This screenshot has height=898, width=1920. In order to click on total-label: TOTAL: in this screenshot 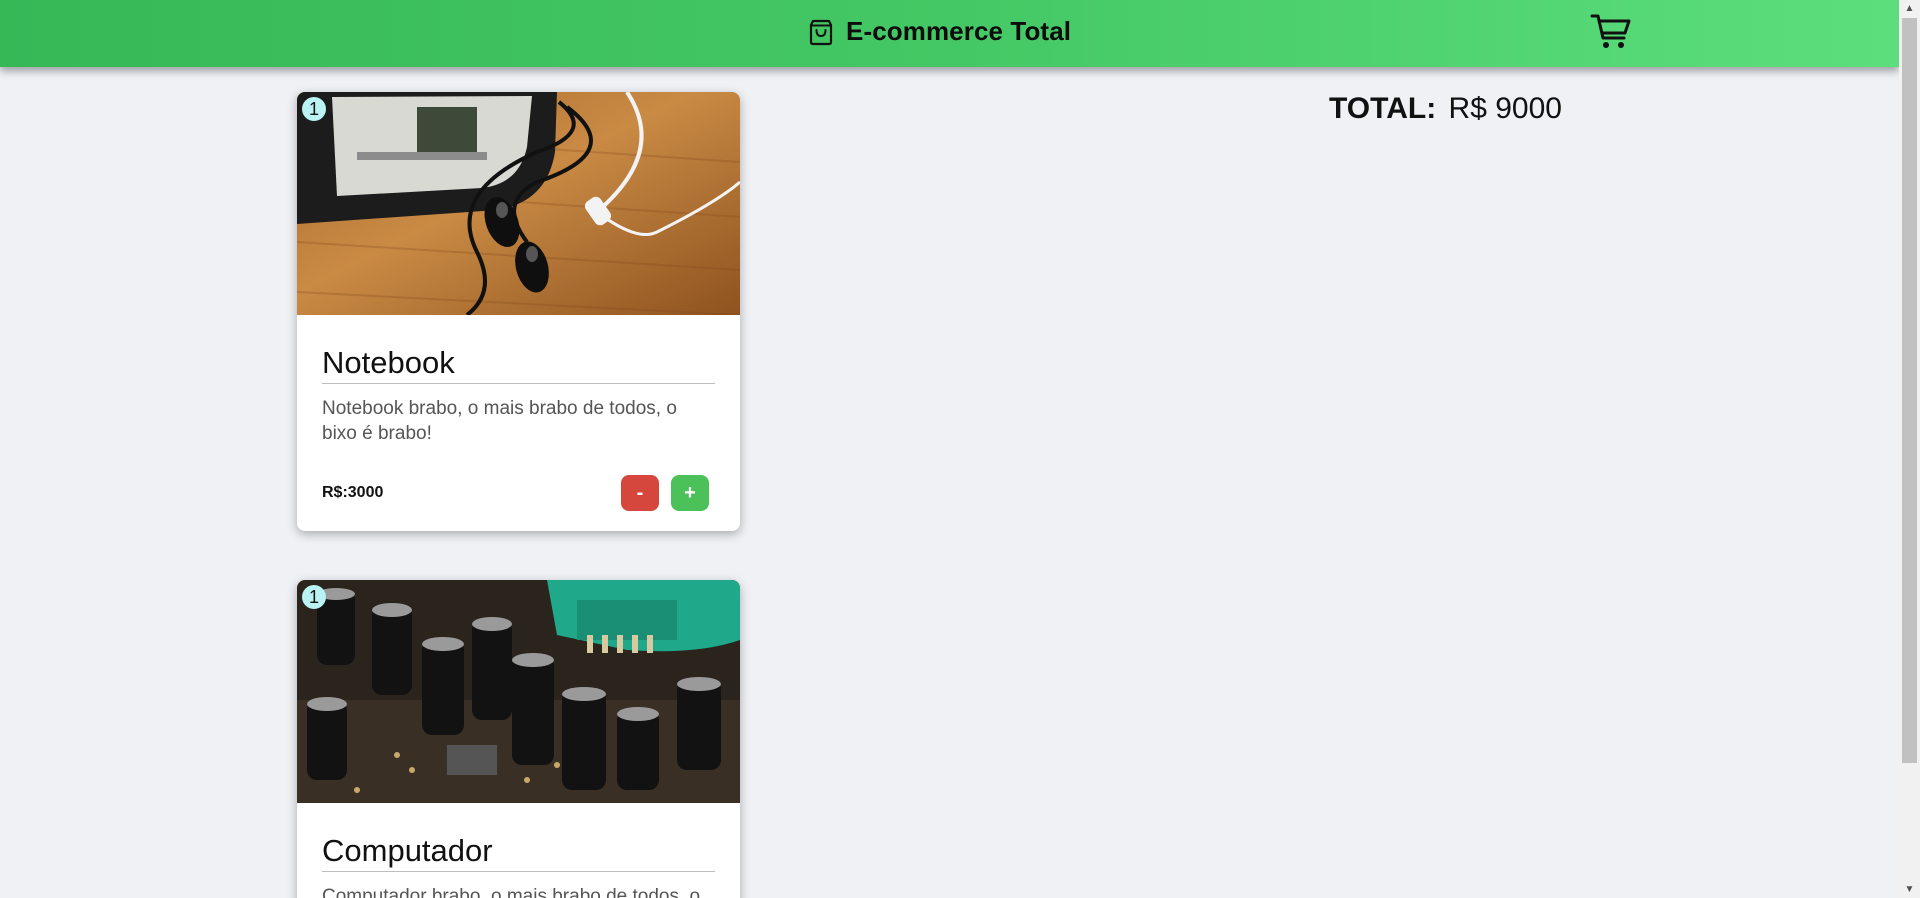, I will do `click(1383, 108)`.